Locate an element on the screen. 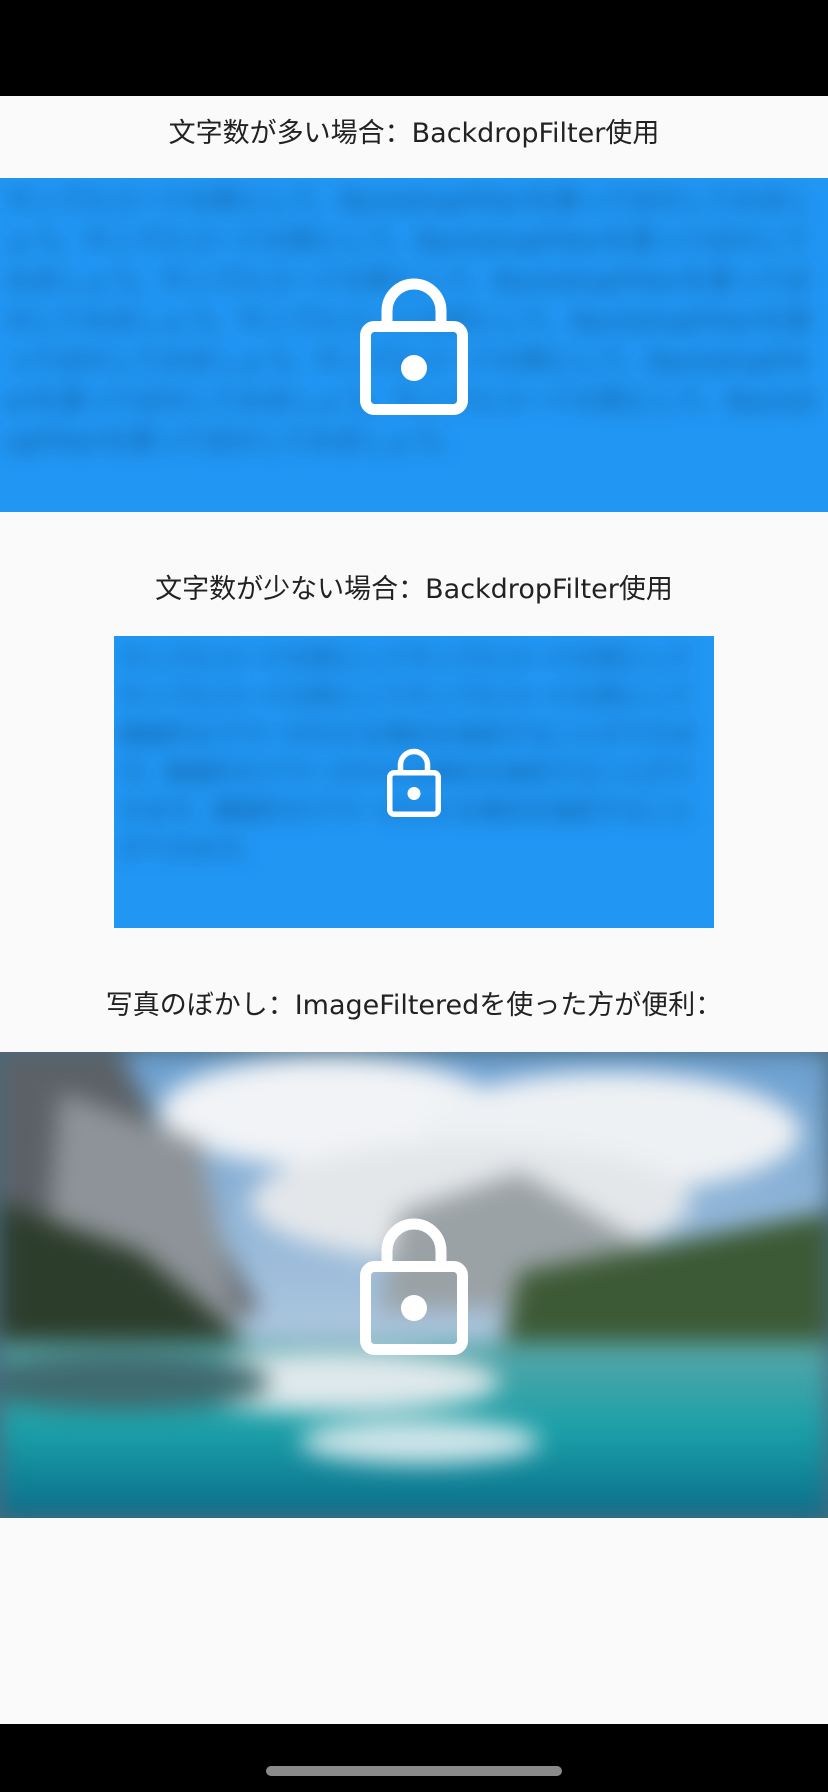 This screenshot has width=828, height=1792. section-title-few-chars: 文字数が少ない場合：BackdropFilter使用 is located at coordinates (414, 589).